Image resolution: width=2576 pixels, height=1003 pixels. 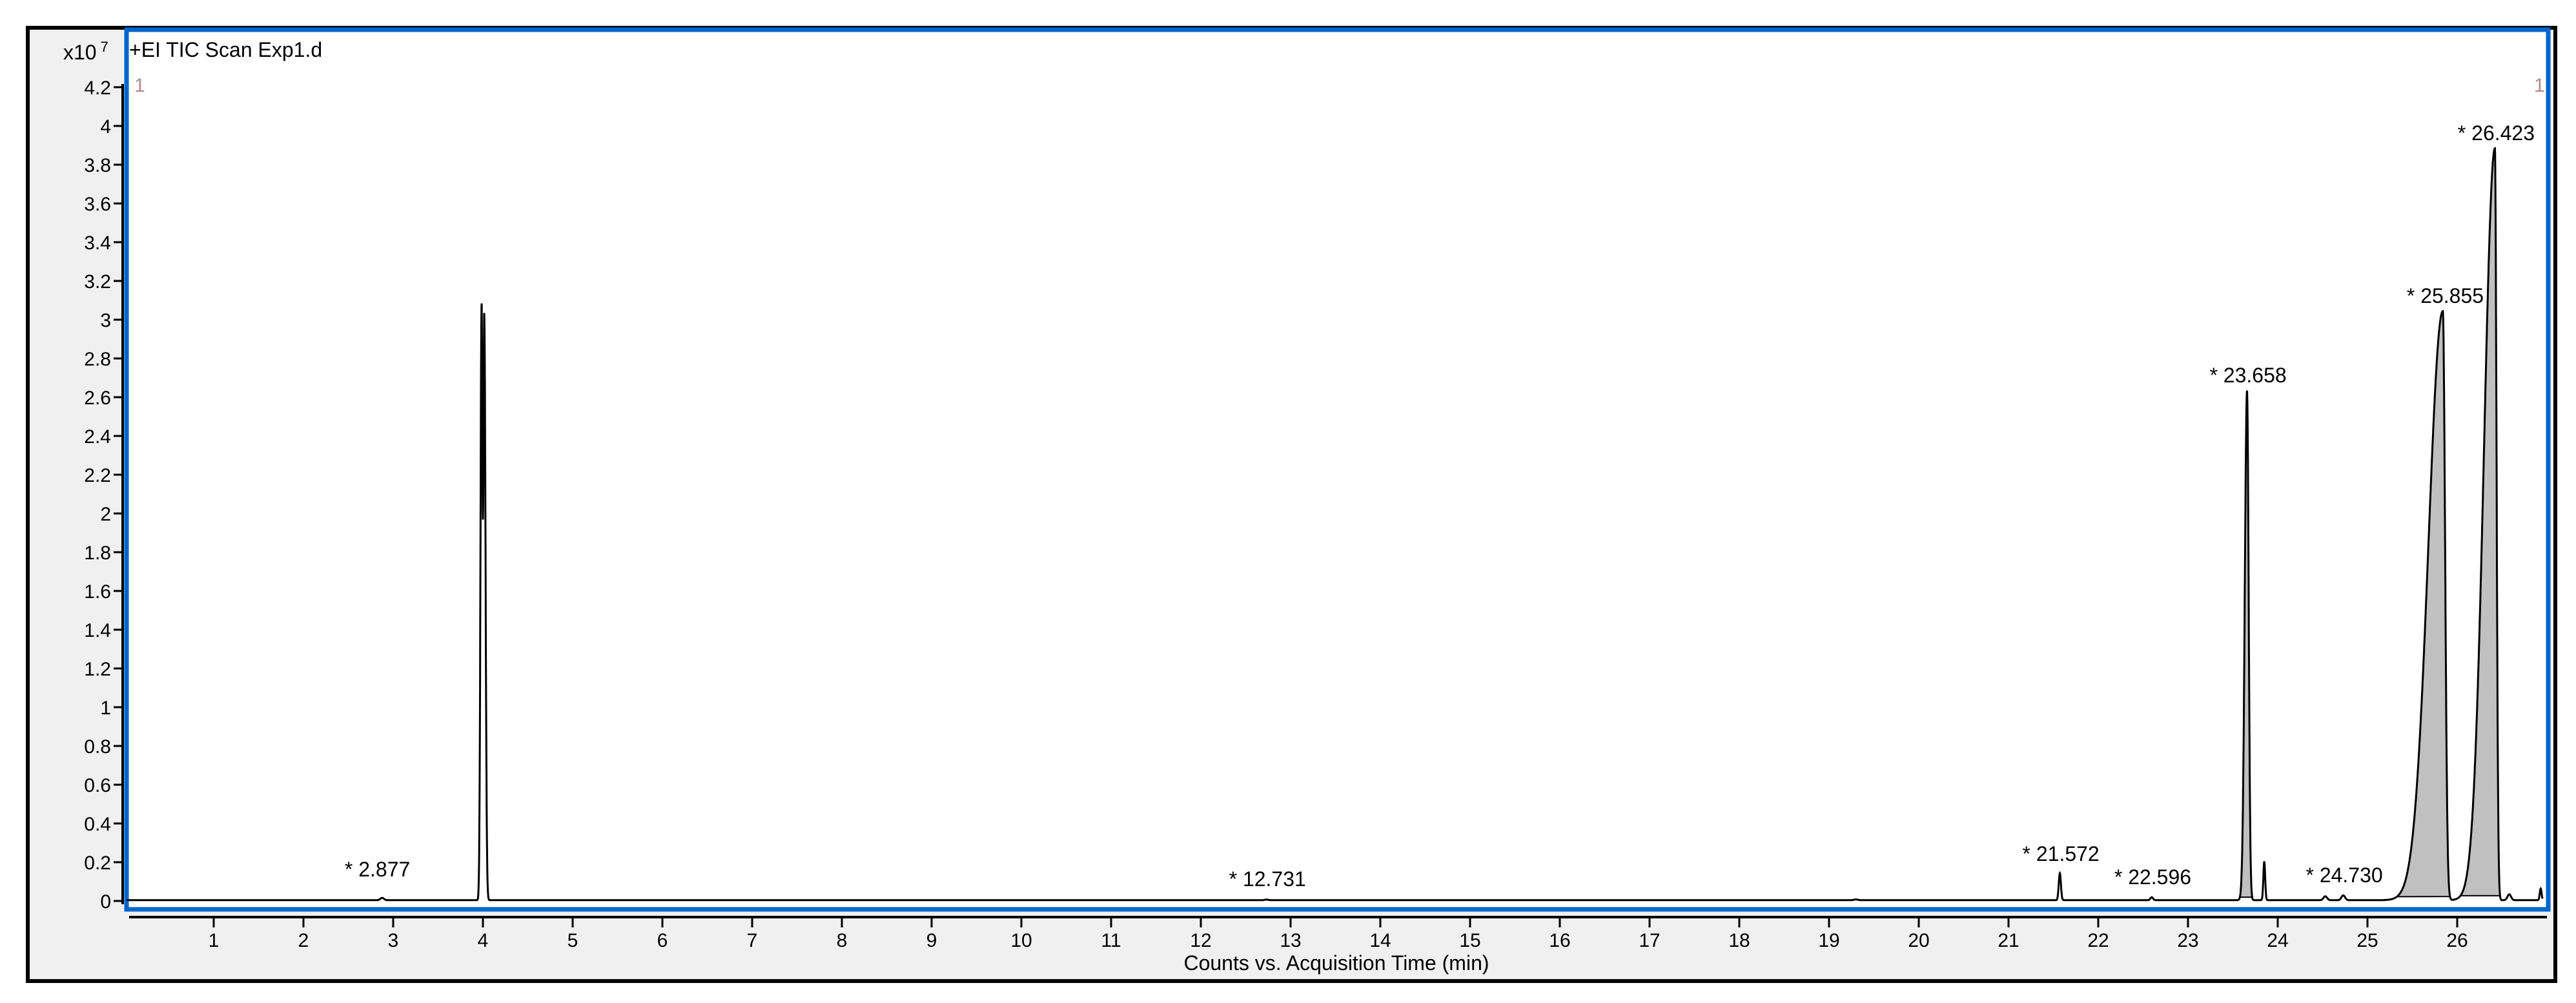 I want to click on y-tick-label: 0.6, so click(x=97, y=785).